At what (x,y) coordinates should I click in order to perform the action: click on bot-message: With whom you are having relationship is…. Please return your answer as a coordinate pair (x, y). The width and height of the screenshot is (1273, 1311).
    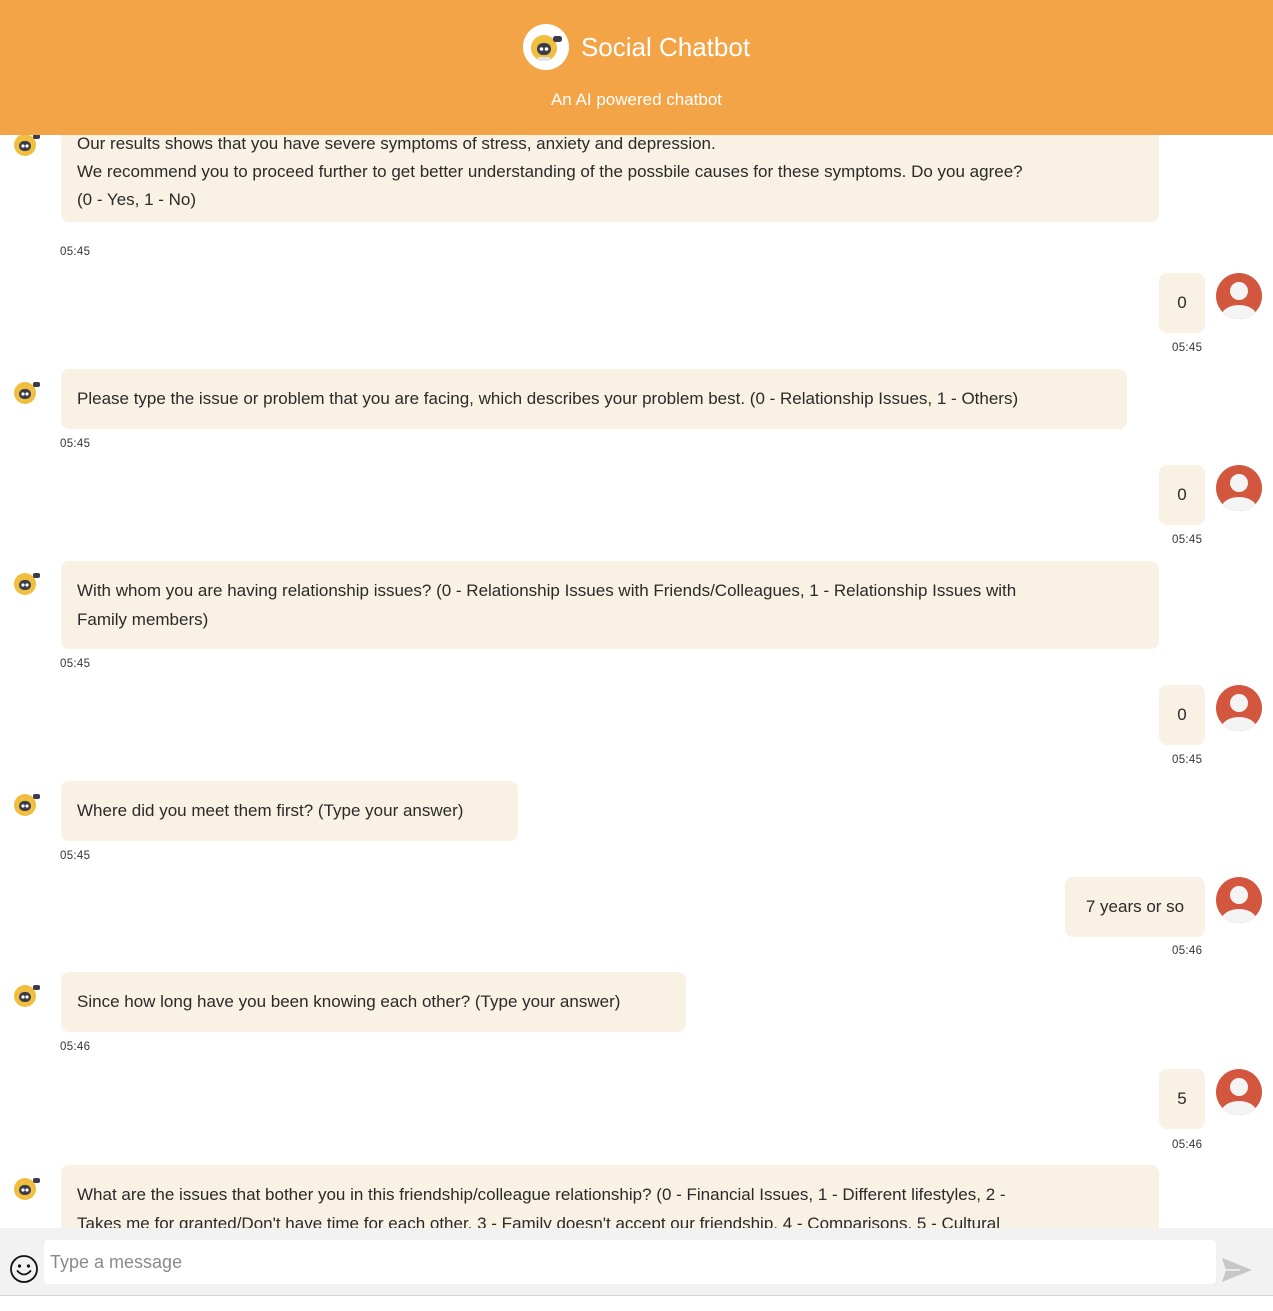
    Looking at the image, I should click on (610, 605).